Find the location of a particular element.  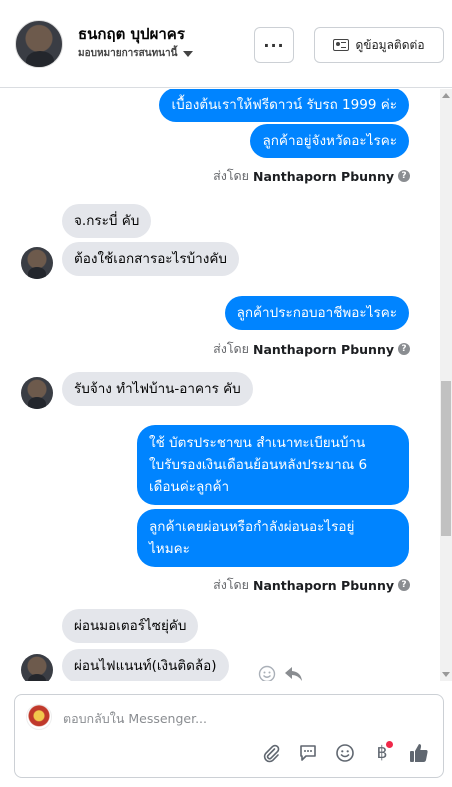

assign-label: มอบหมายการสนทนานี้ is located at coordinates (128, 53).